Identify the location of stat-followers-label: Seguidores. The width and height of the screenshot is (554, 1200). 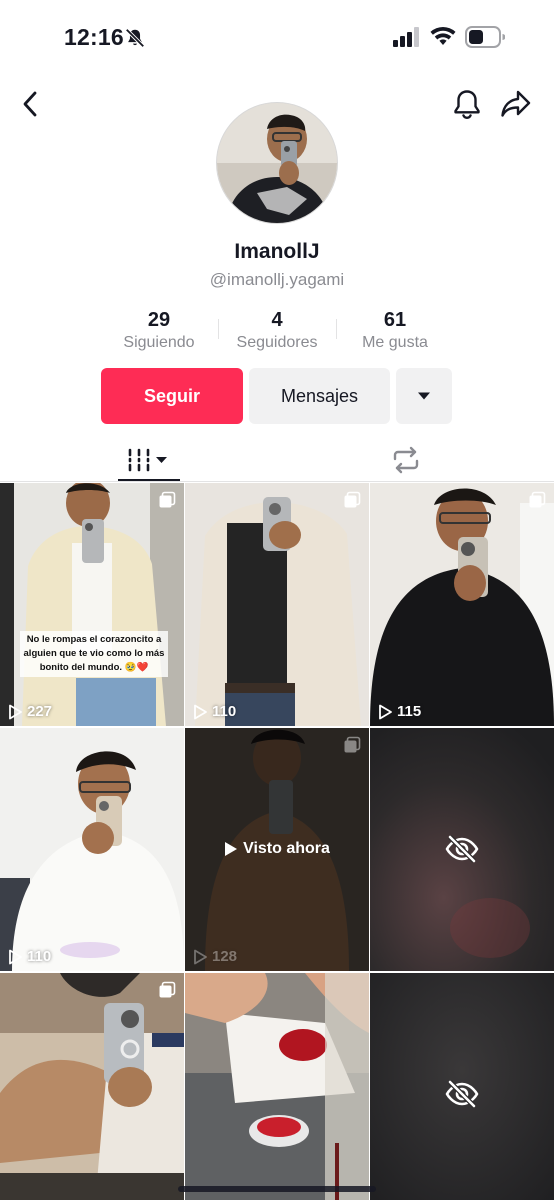
(277, 342).